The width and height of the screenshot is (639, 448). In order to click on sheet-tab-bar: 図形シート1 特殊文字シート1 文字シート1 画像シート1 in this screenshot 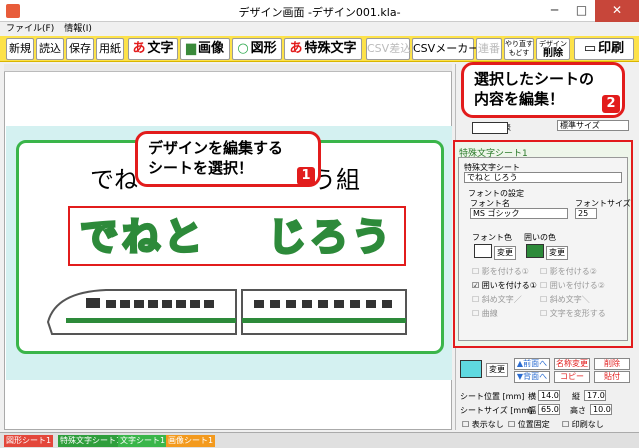, I will do `click(319, 440)`.